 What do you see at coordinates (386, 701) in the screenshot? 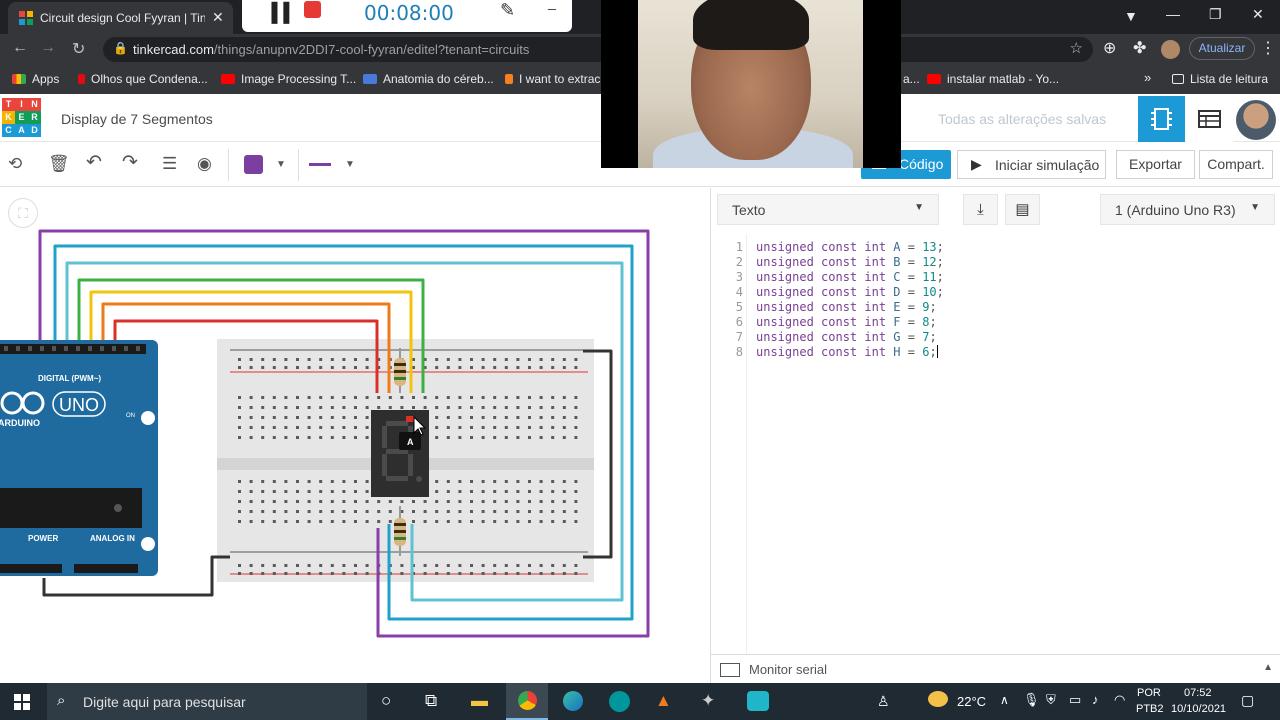
I see `cortana-icon: ○` at bounding box center [386, 701].